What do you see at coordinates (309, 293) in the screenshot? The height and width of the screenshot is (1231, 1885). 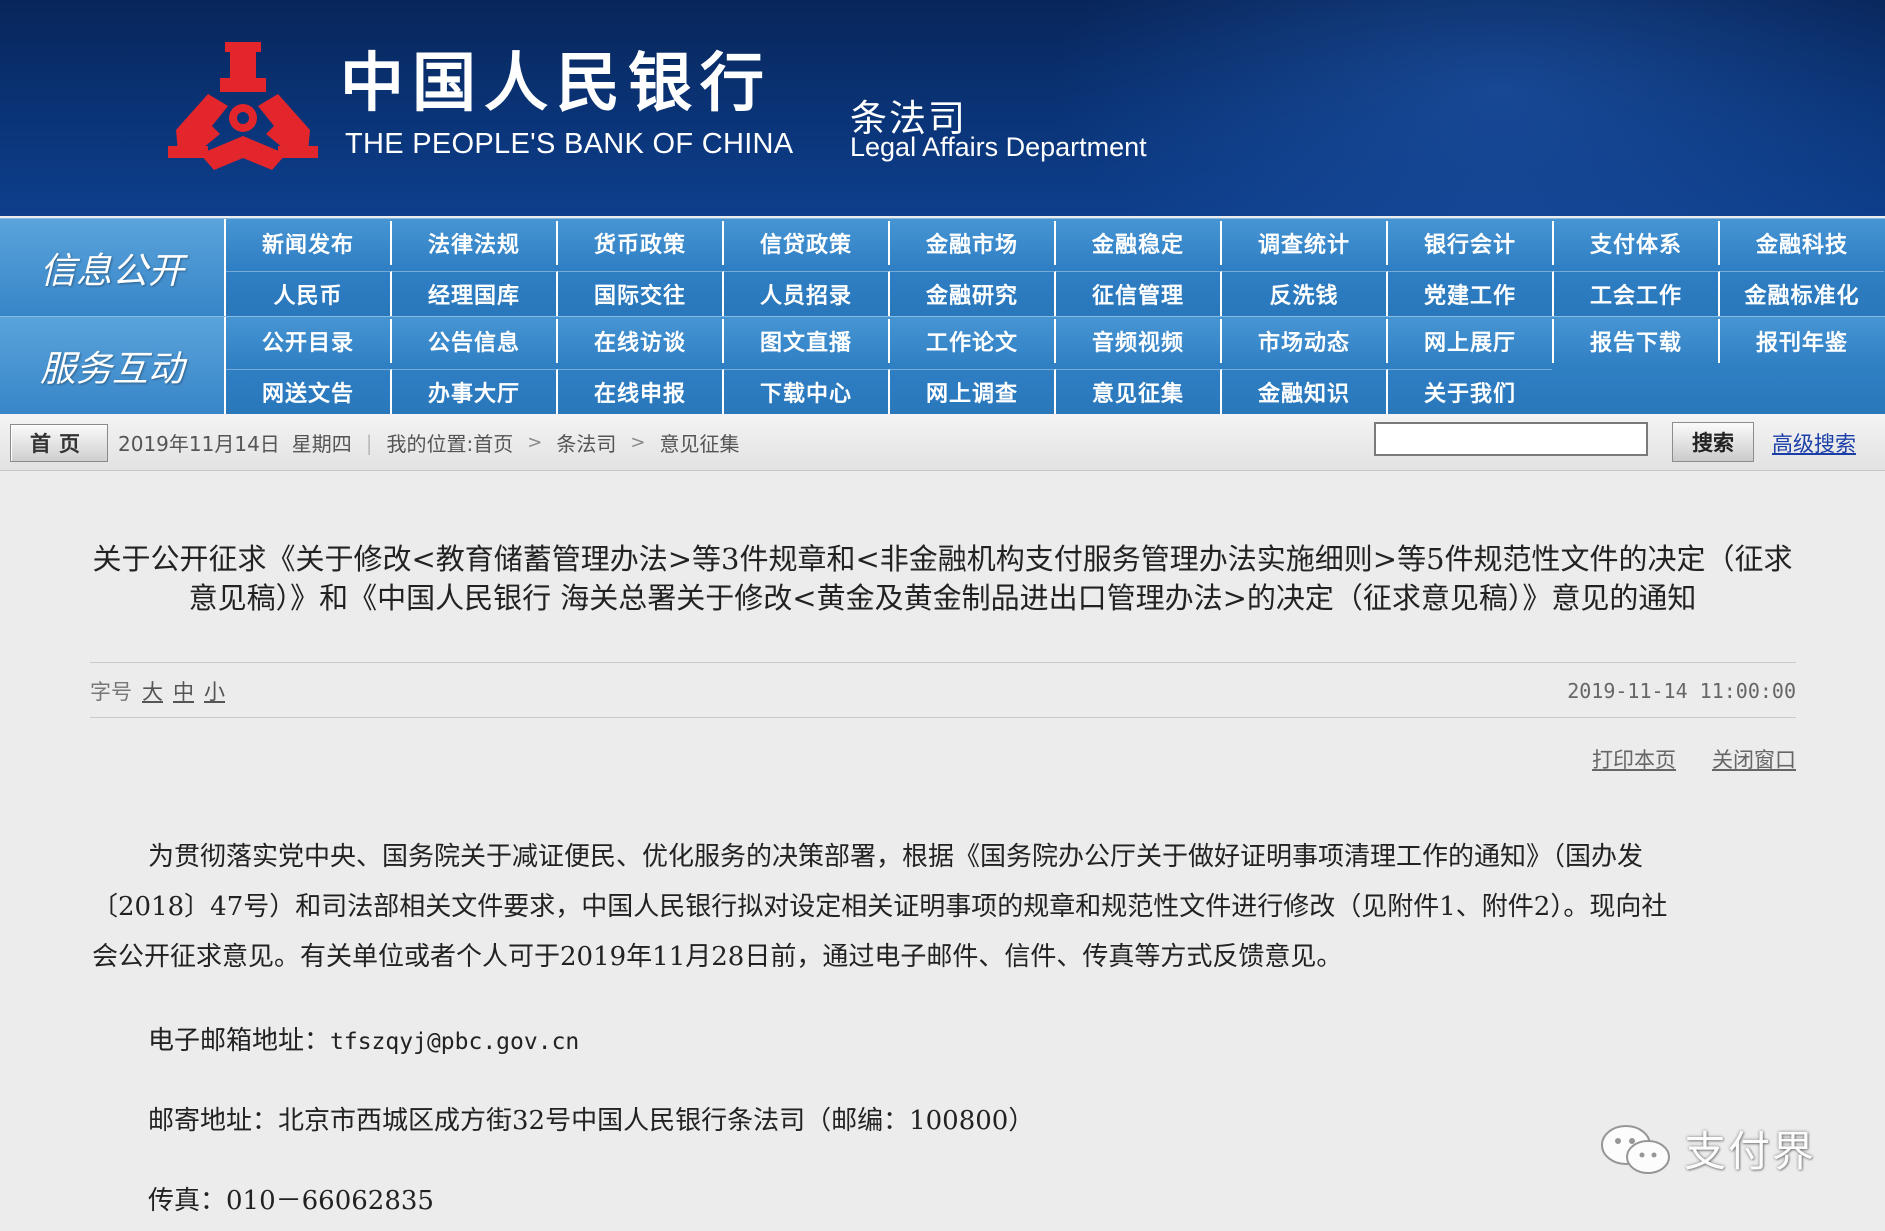 I see `nav-item-rmb: 人民币` at bounding box center [309, 293].